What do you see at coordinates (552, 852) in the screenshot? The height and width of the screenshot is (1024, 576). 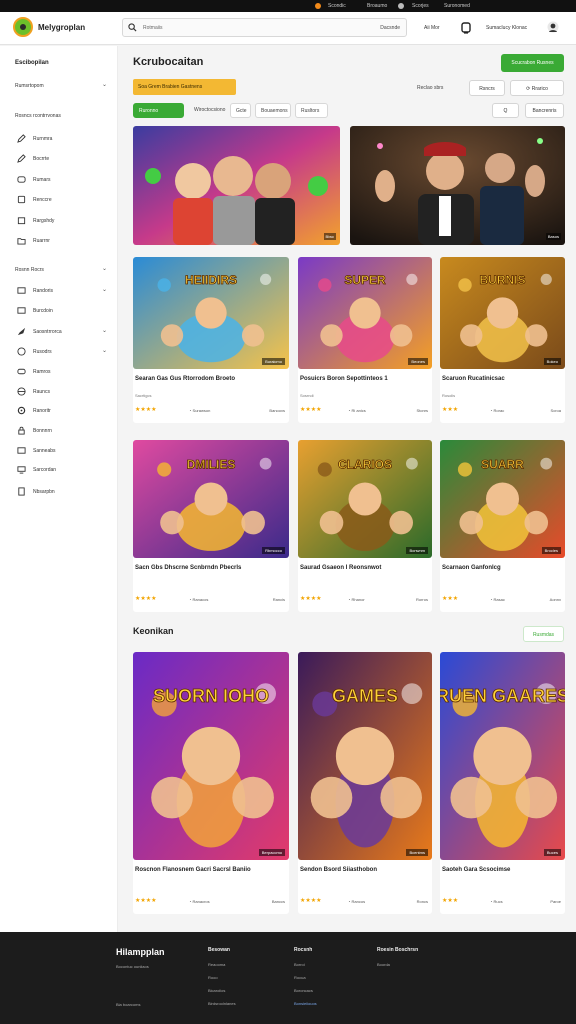 I see `card-badge: Buces` at bounding box center [552, 852].